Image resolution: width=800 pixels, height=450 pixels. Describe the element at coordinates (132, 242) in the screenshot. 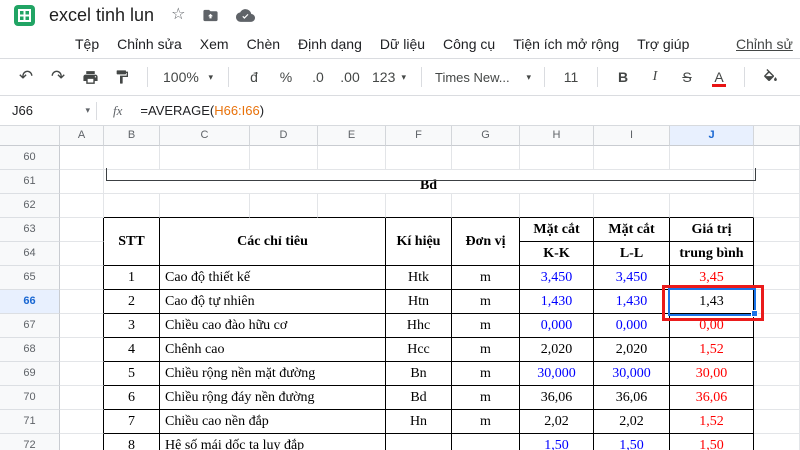

I see `table-header-stt: STT` at that location.